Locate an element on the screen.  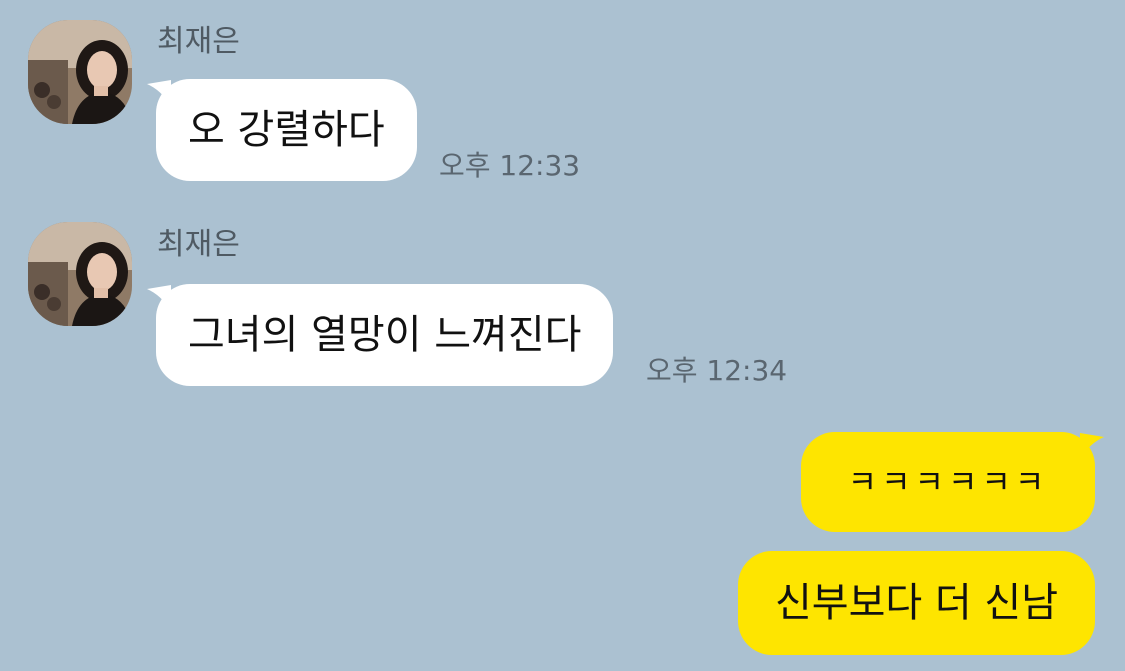
incoming-message-bubble: 그녀의 열망이 느껴진다 is located at coordinates (385, 335).